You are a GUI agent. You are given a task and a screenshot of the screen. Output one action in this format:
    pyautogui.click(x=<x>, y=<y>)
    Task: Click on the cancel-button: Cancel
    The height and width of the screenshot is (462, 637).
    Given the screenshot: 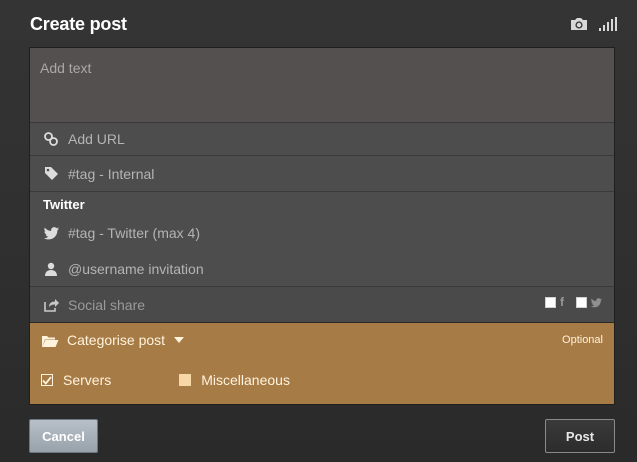 What is the action you would take?
    pyautogui.click(x=63, y=436)
    